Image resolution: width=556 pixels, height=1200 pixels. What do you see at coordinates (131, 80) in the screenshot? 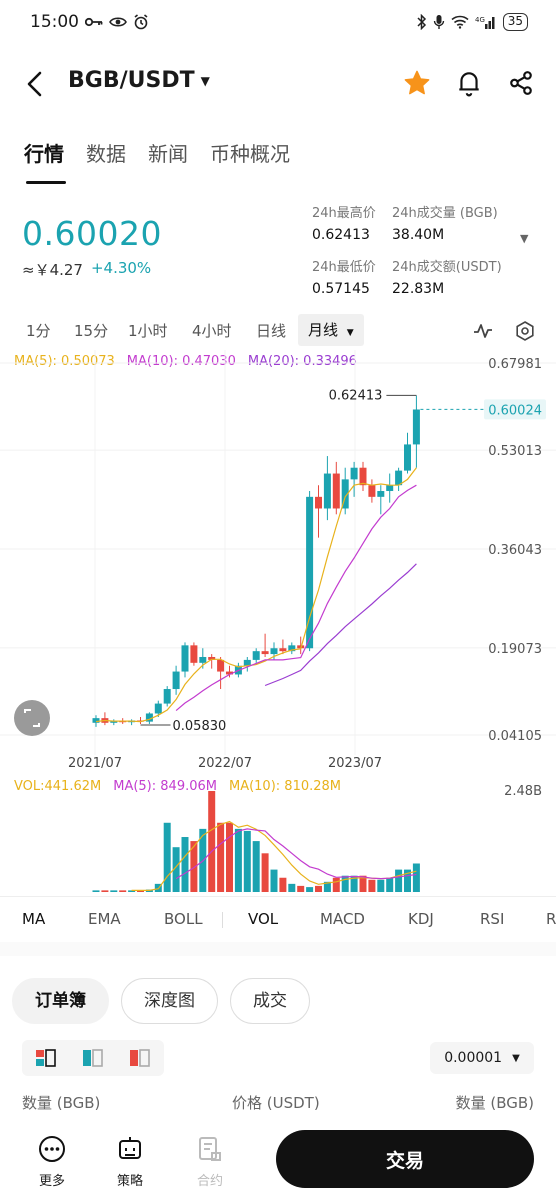
I see `pair-title: BGB/USDT` at bounding box center [131, 80].